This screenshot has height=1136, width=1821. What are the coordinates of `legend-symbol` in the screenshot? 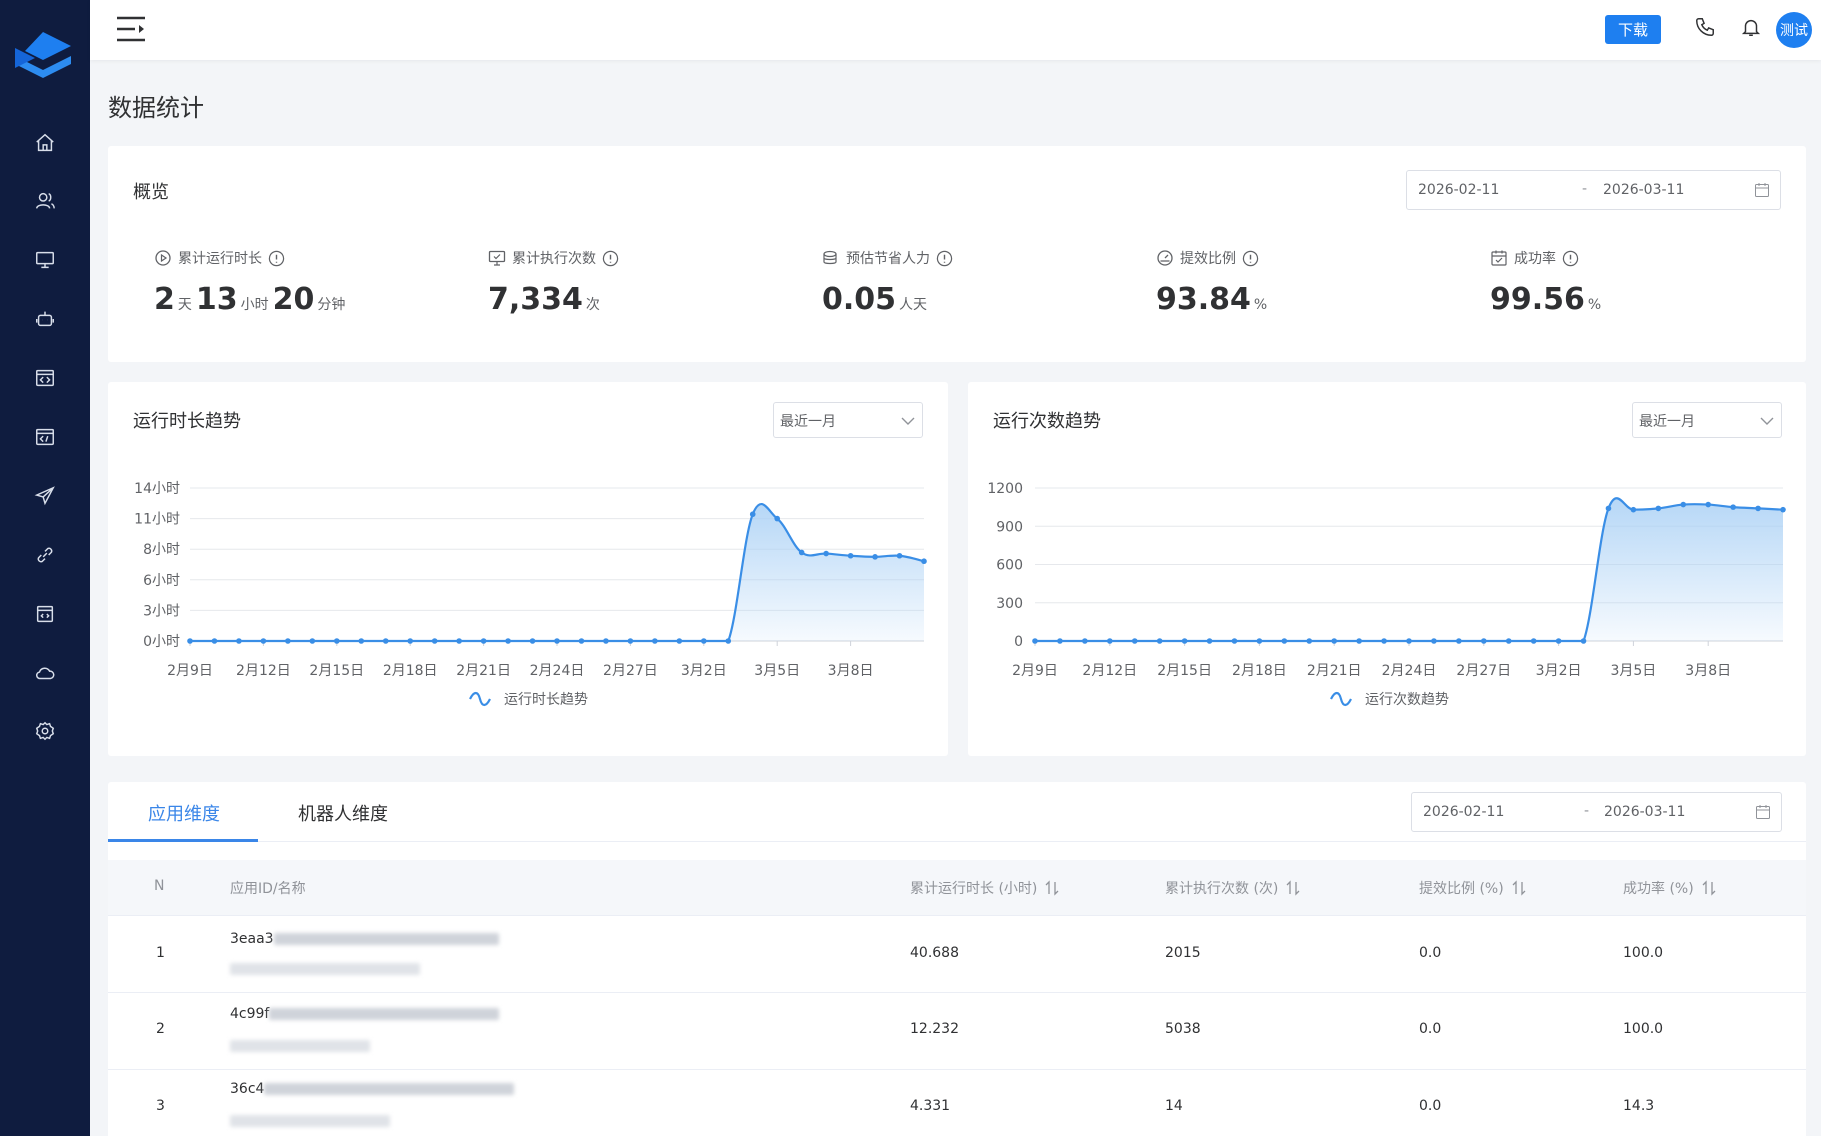 It's located at (1341, 699).